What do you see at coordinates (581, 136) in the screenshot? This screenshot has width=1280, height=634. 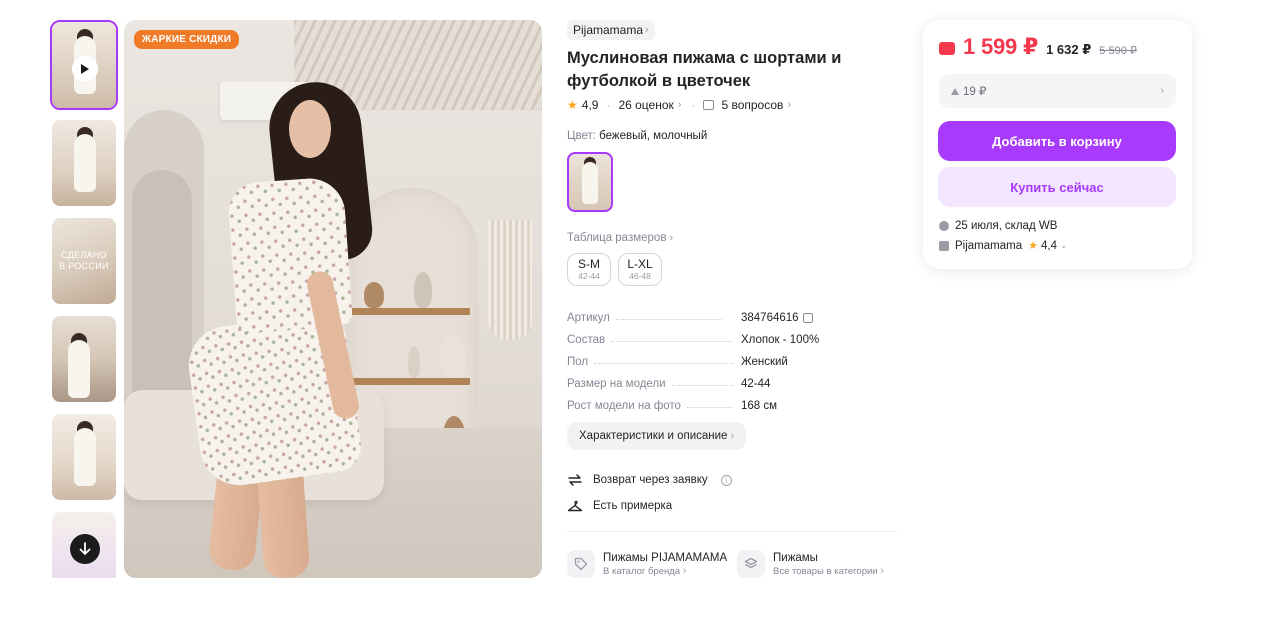 I see `color-label: Цвет:` at bounding box center [581, 136].